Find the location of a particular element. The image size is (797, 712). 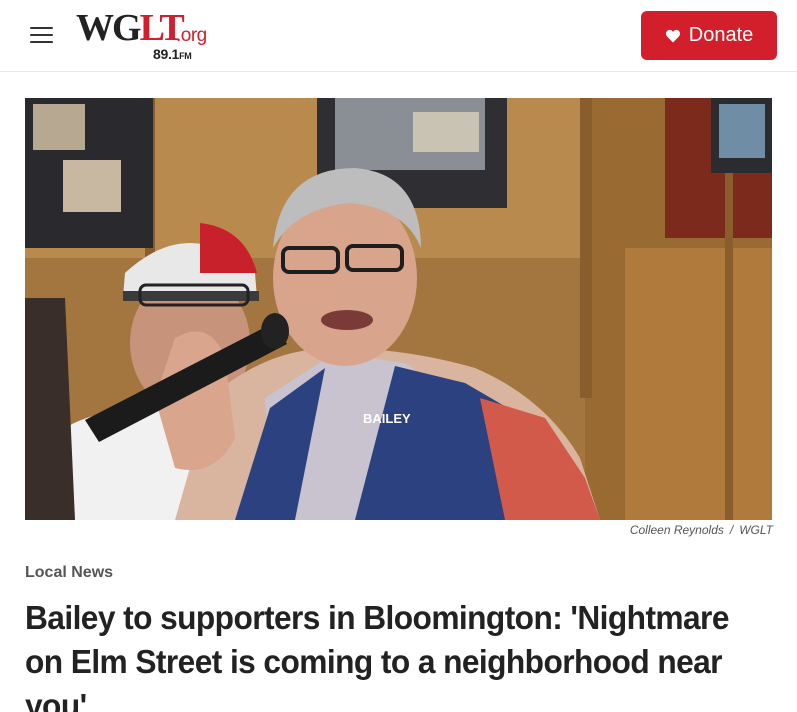

logo-wordmark: WGLT is located at coordinates (130, 28).